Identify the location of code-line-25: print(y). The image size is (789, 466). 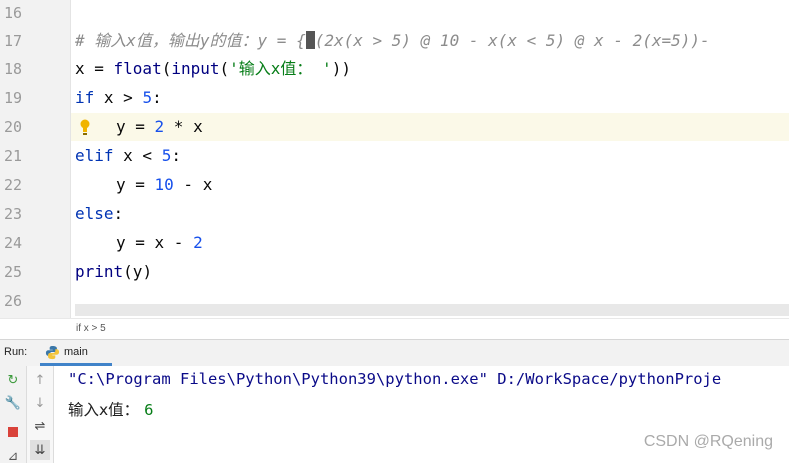
(113, 272).